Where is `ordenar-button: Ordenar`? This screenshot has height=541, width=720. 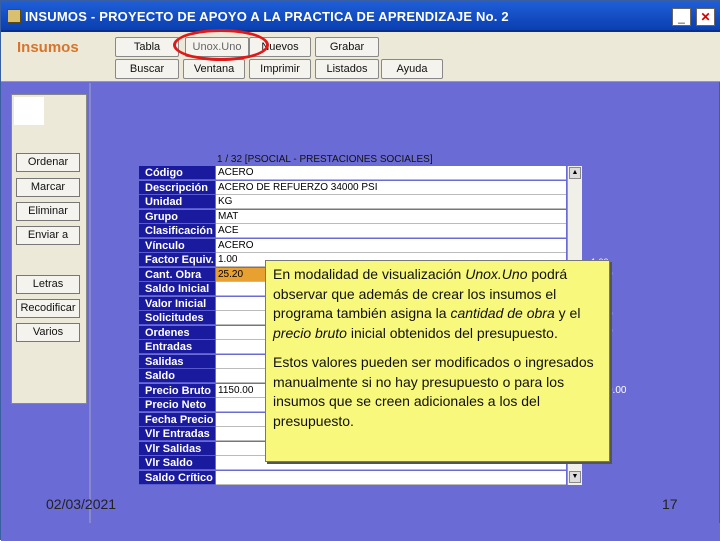
ordenar-button: Ordenar is located at coordinates (48, 162).